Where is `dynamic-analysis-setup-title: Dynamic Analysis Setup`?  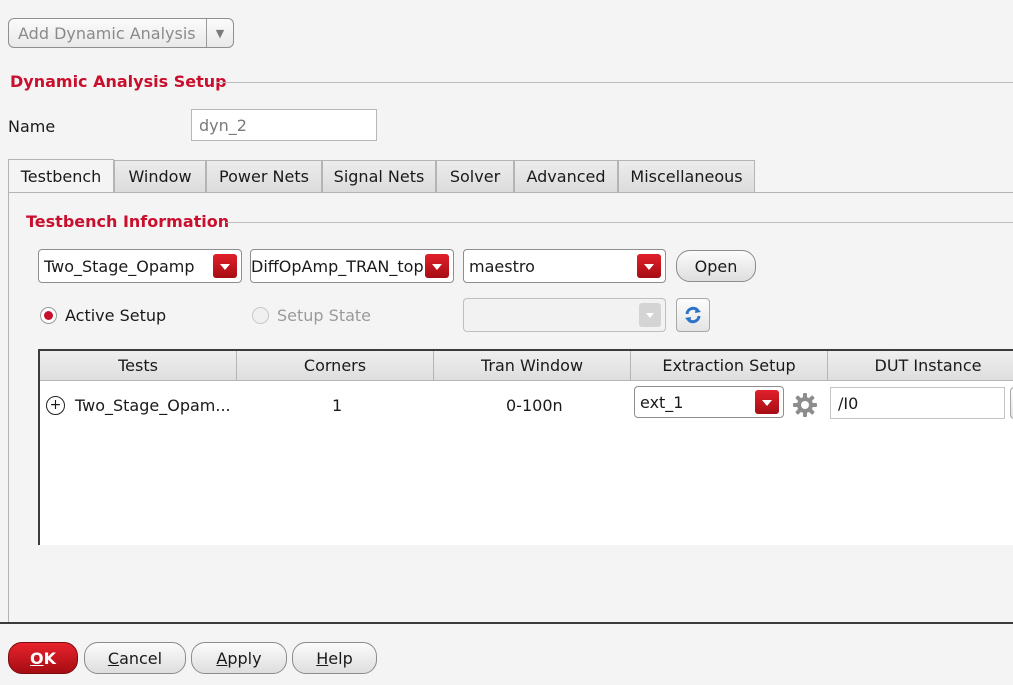 dynamic-analysis-setup-title: Dynamic Analysis Setup is located at coordinates (118, 81).